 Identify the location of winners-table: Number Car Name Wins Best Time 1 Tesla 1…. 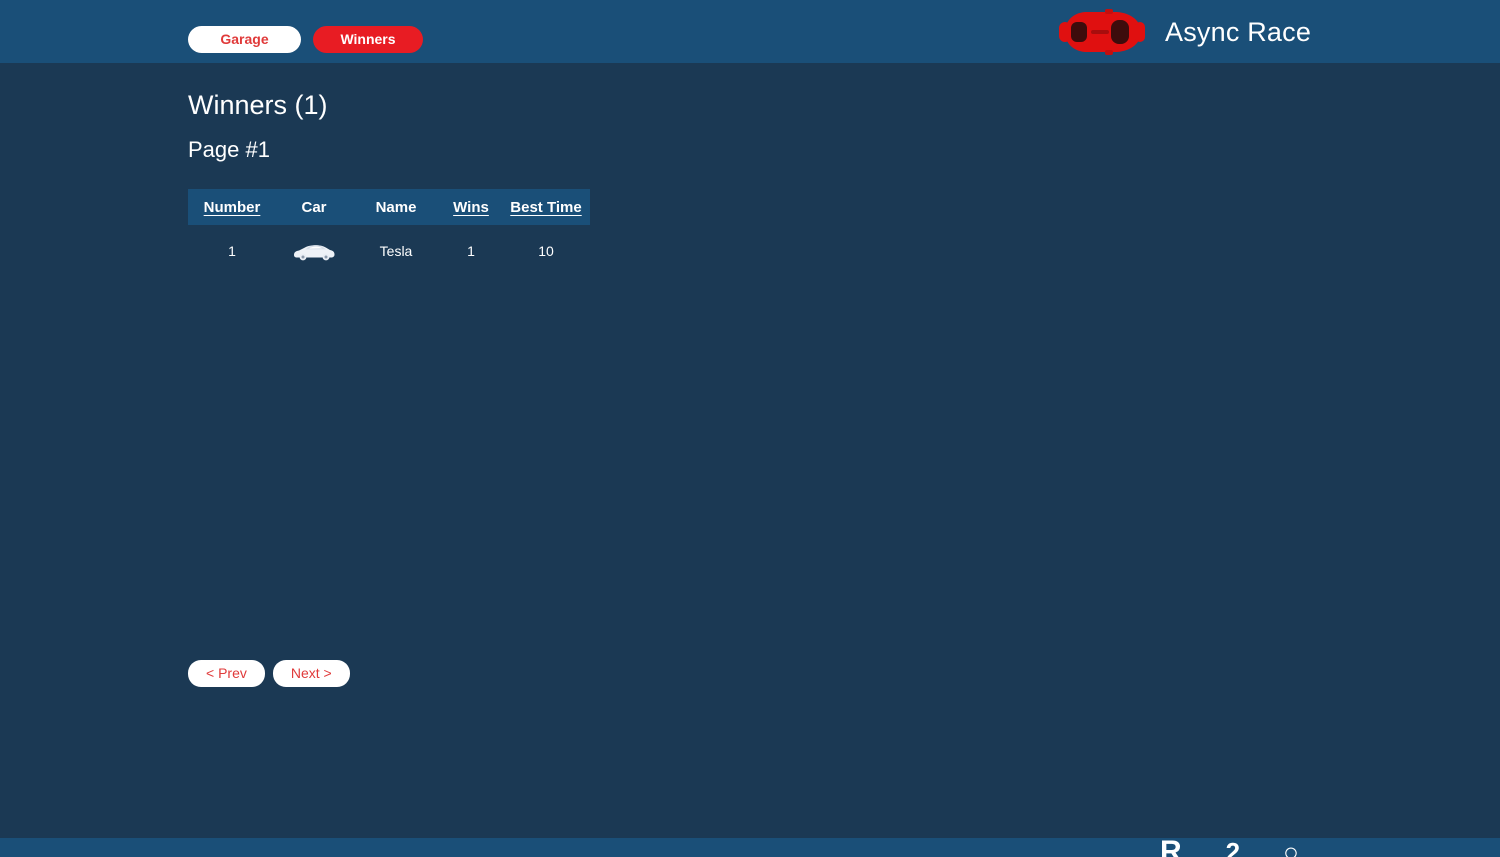
(389, 233).